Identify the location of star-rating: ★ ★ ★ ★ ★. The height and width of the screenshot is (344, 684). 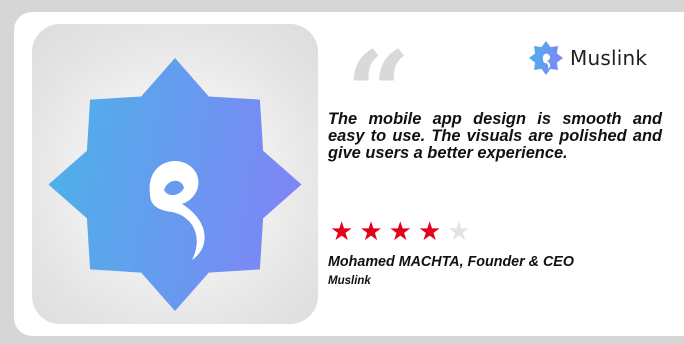
(403, 232).